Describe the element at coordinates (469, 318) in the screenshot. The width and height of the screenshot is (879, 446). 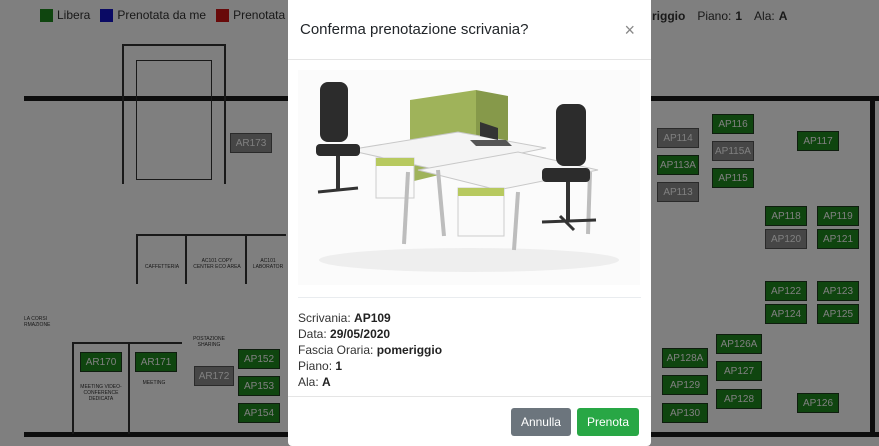
I see `detail-desk: Scrivania: AP109` at that location.